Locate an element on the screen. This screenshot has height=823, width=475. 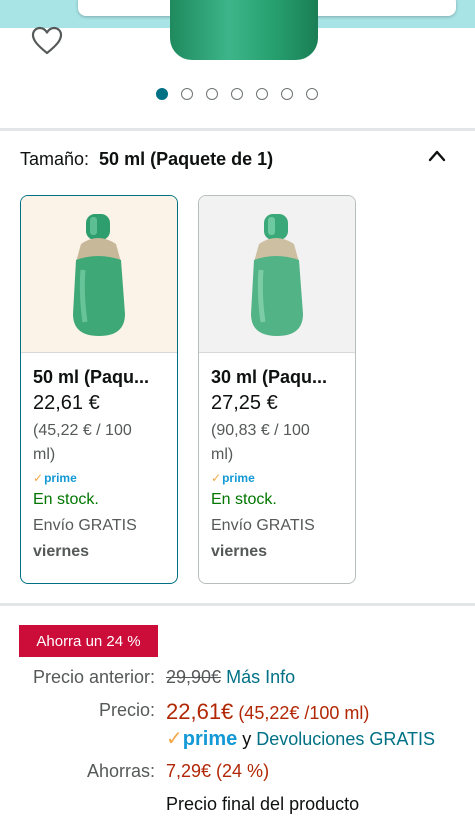
size-selector-header: Tamaño: 50 ml (Paquete de 1) is located at coordinates (146, 159).